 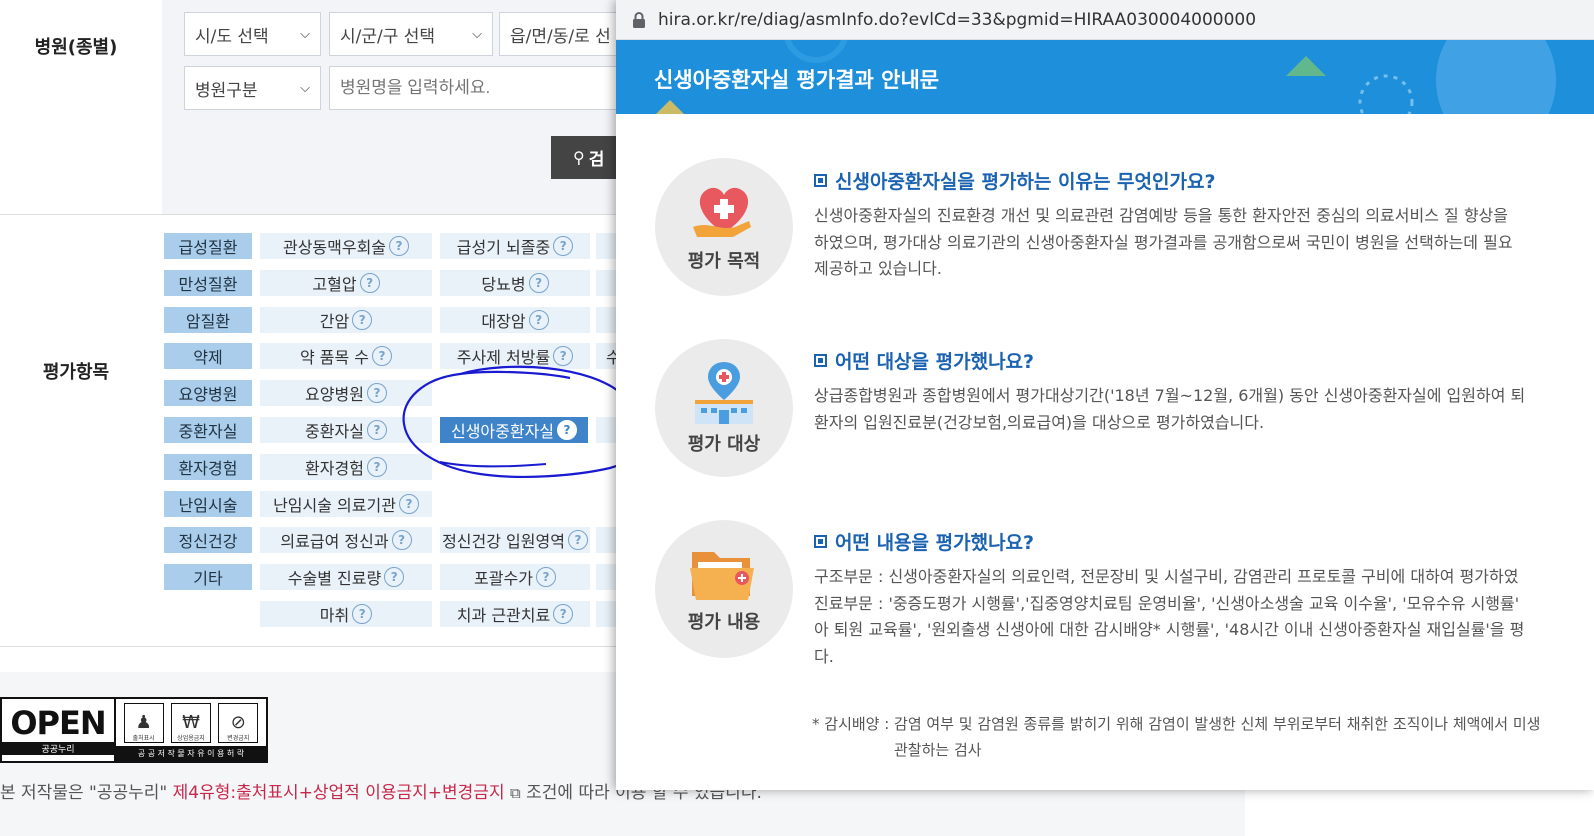 What do you see at coordinates (346, 430) in the screenshot?
I see `eval-item: 중환자실?` at bounding box center [346, 430].